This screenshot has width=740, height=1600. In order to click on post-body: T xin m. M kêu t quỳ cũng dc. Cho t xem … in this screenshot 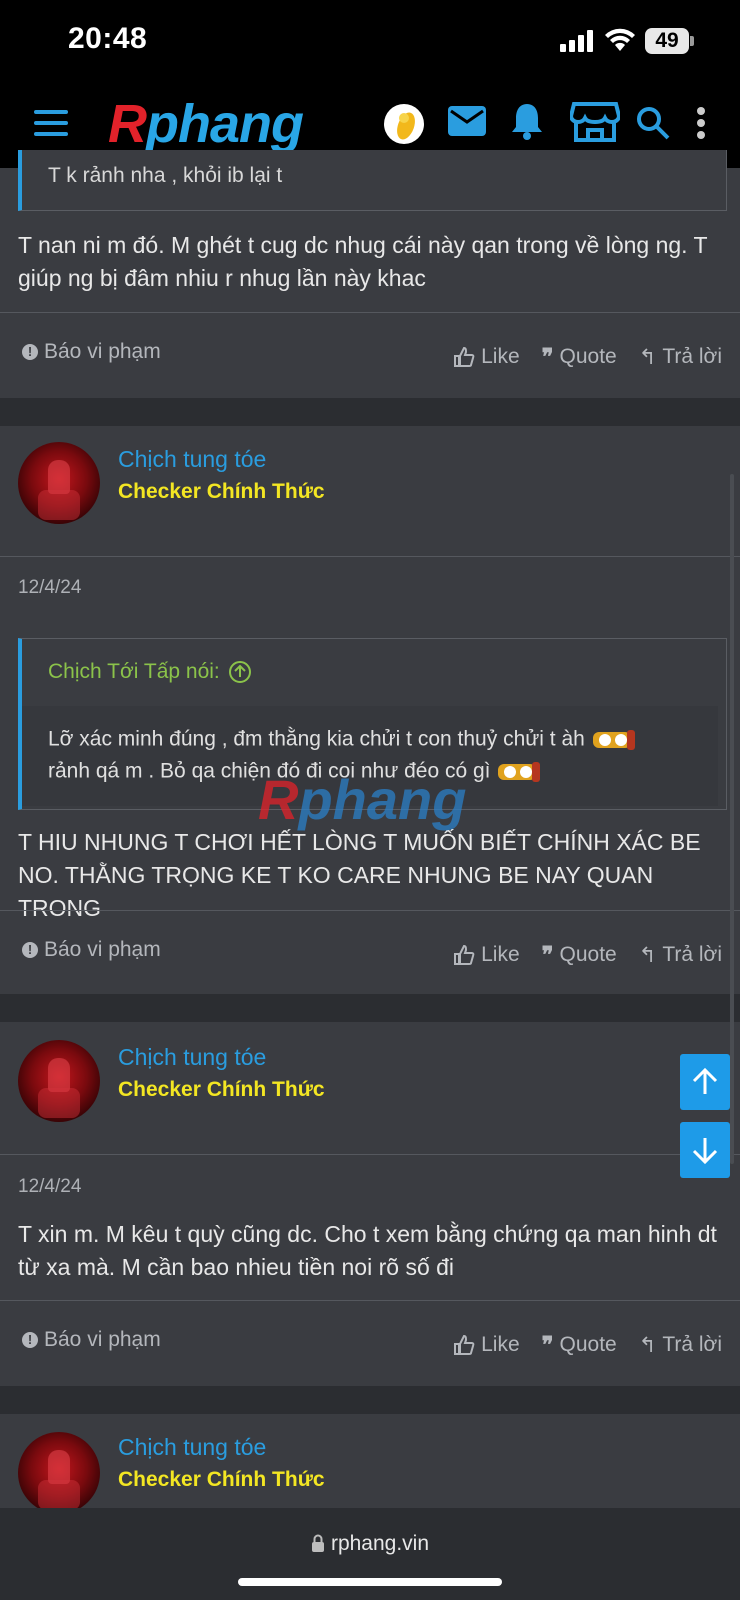, I will do `click(367, 1250)`.